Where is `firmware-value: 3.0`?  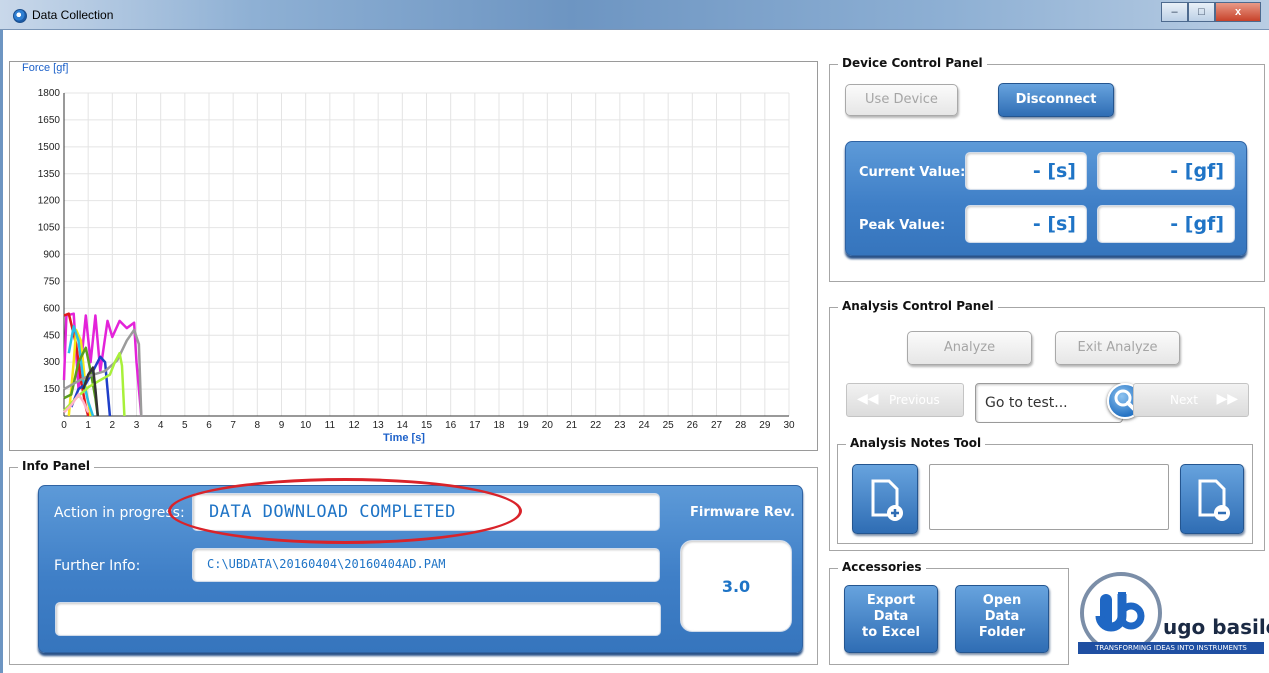
firmware-value: 3.0 is located at coordinates (736, 586).